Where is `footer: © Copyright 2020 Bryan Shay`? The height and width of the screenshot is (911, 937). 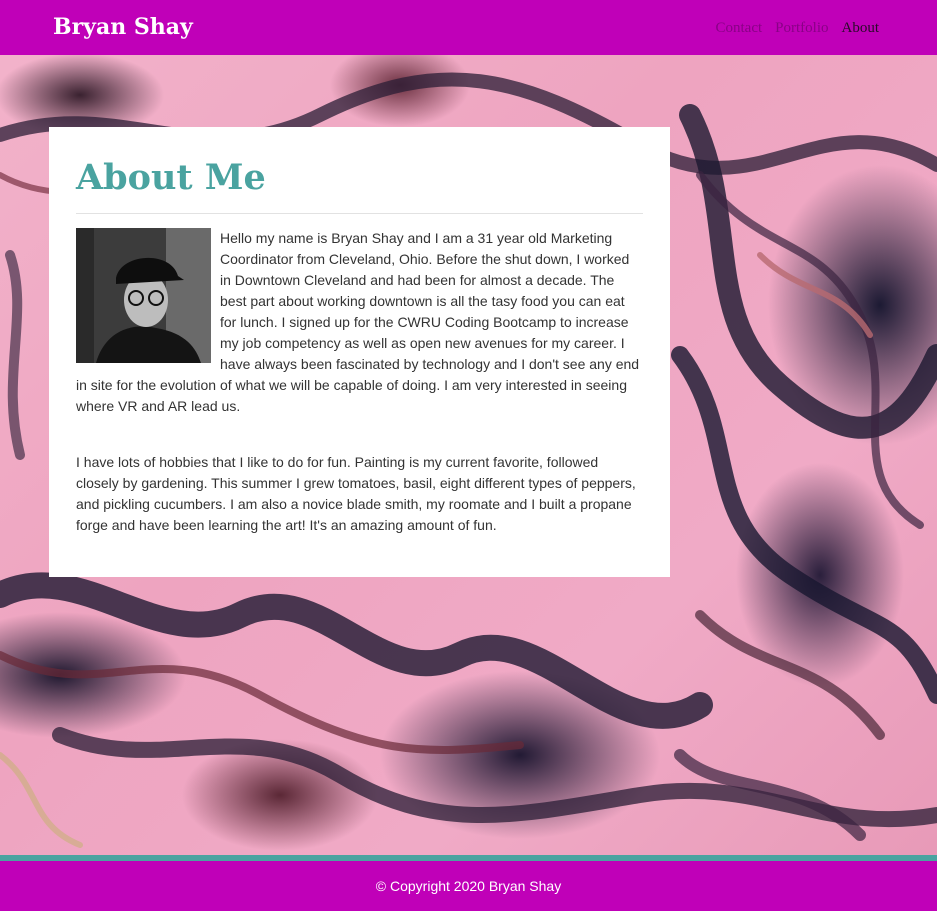
footer: © Copyright 2020 Bryan Shay is located at coordinates (468, 886).